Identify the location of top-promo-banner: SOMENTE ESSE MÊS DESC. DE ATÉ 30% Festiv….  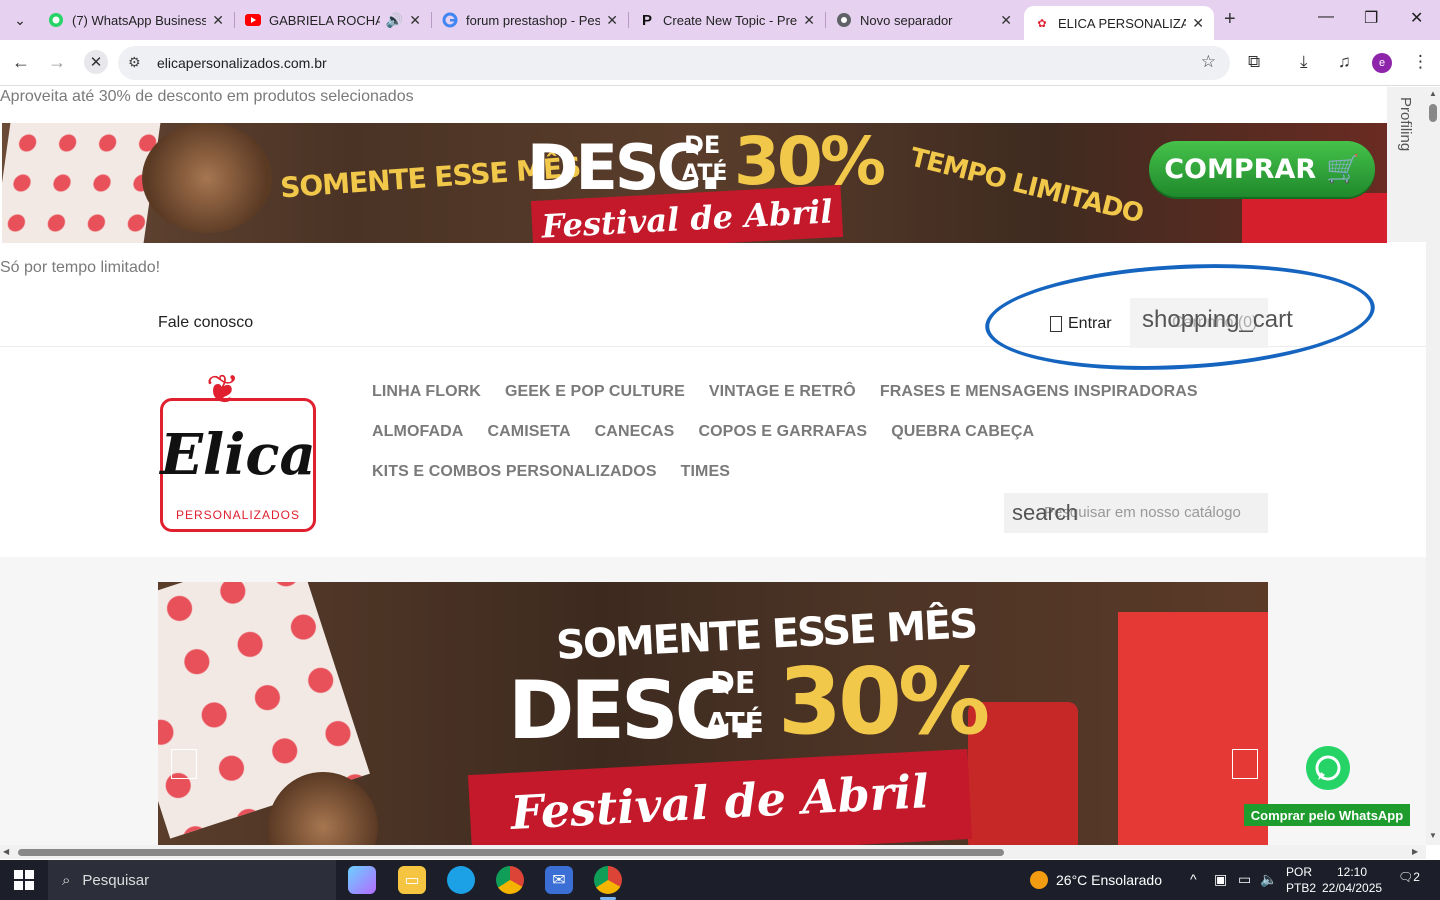
(694, 183).